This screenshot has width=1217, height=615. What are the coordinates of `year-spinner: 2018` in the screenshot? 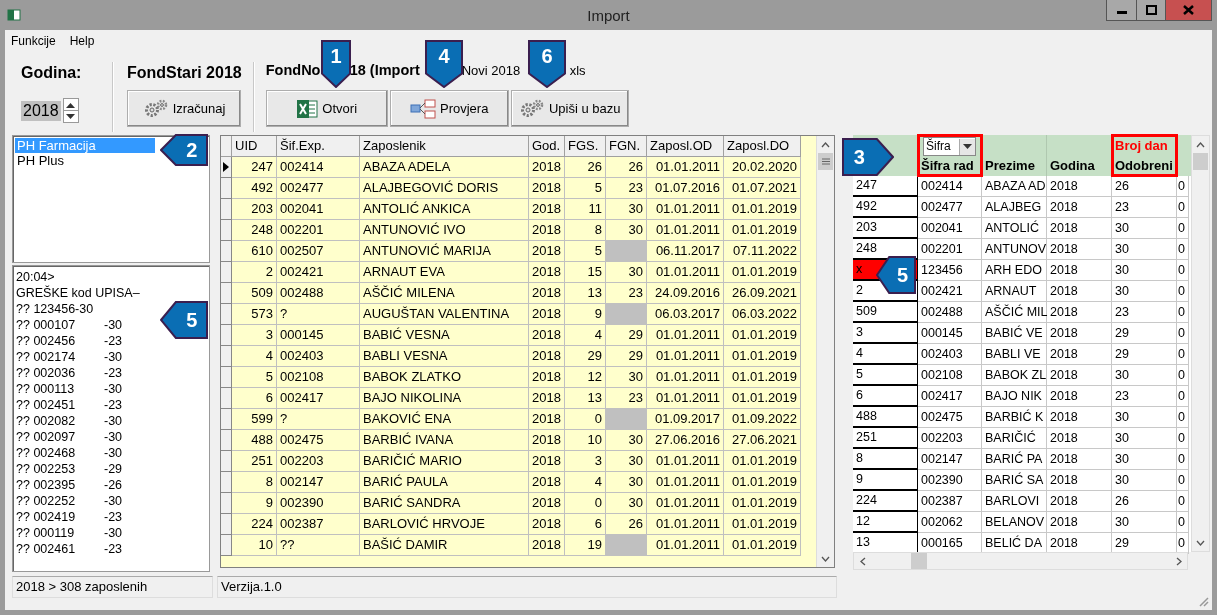 It's located at (61, 110).